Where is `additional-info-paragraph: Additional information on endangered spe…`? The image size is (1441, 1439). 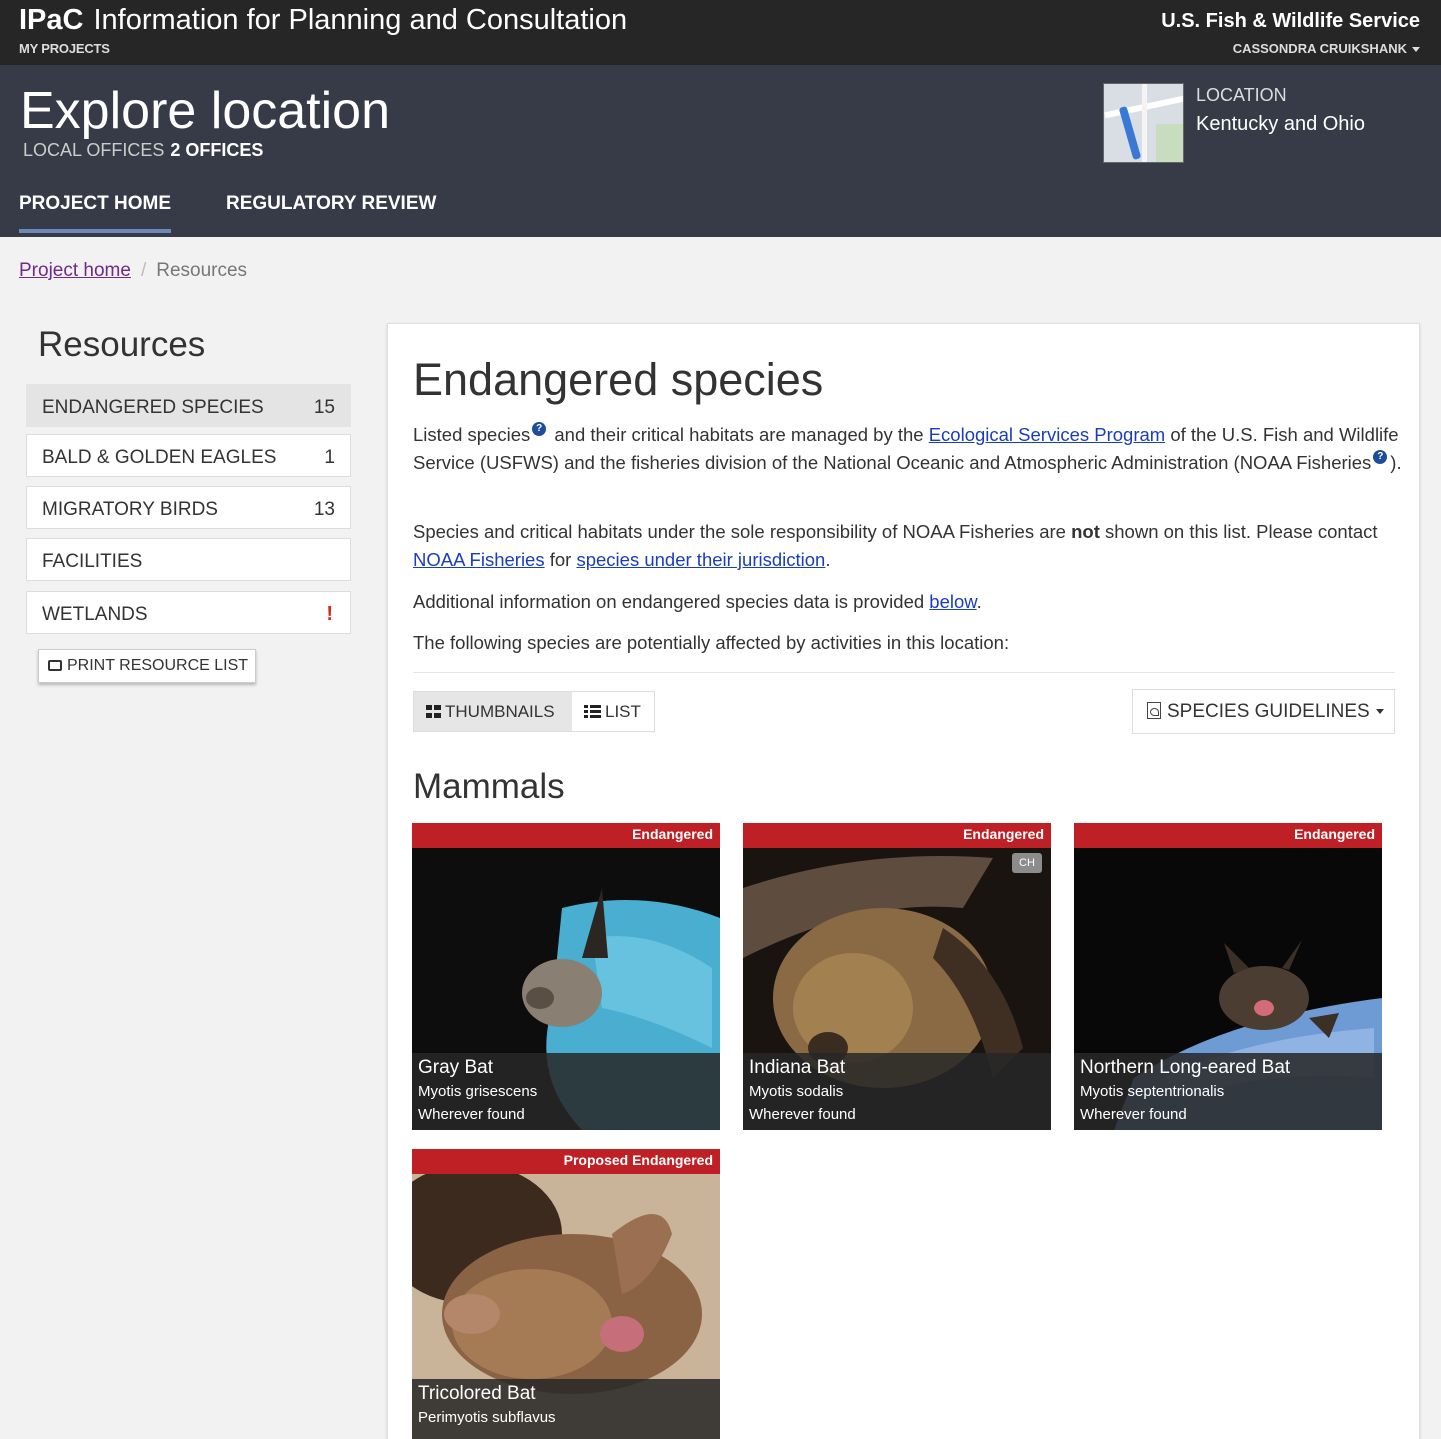
additional-info-paragraph: Additional information on endangered spe… is located at coordinates (908, 602).